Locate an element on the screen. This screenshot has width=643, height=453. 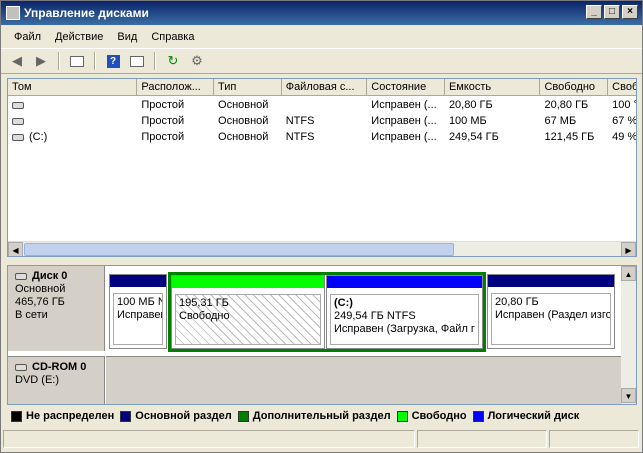
legend-item: Дополнительный раздел is located at coordinates (314, 416).